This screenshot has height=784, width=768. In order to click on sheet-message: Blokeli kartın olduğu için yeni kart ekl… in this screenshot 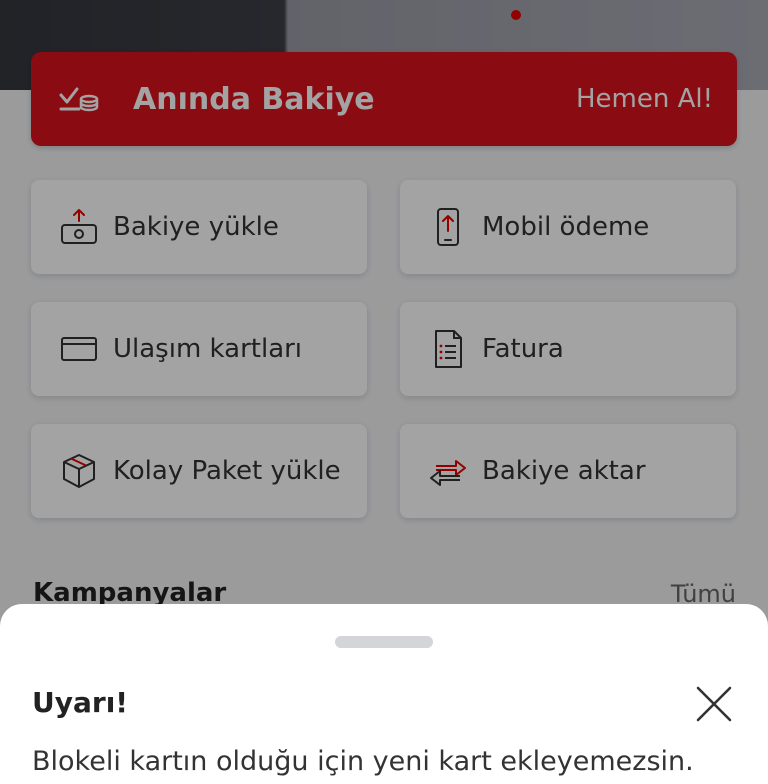, I will do `click(363, 761)`.